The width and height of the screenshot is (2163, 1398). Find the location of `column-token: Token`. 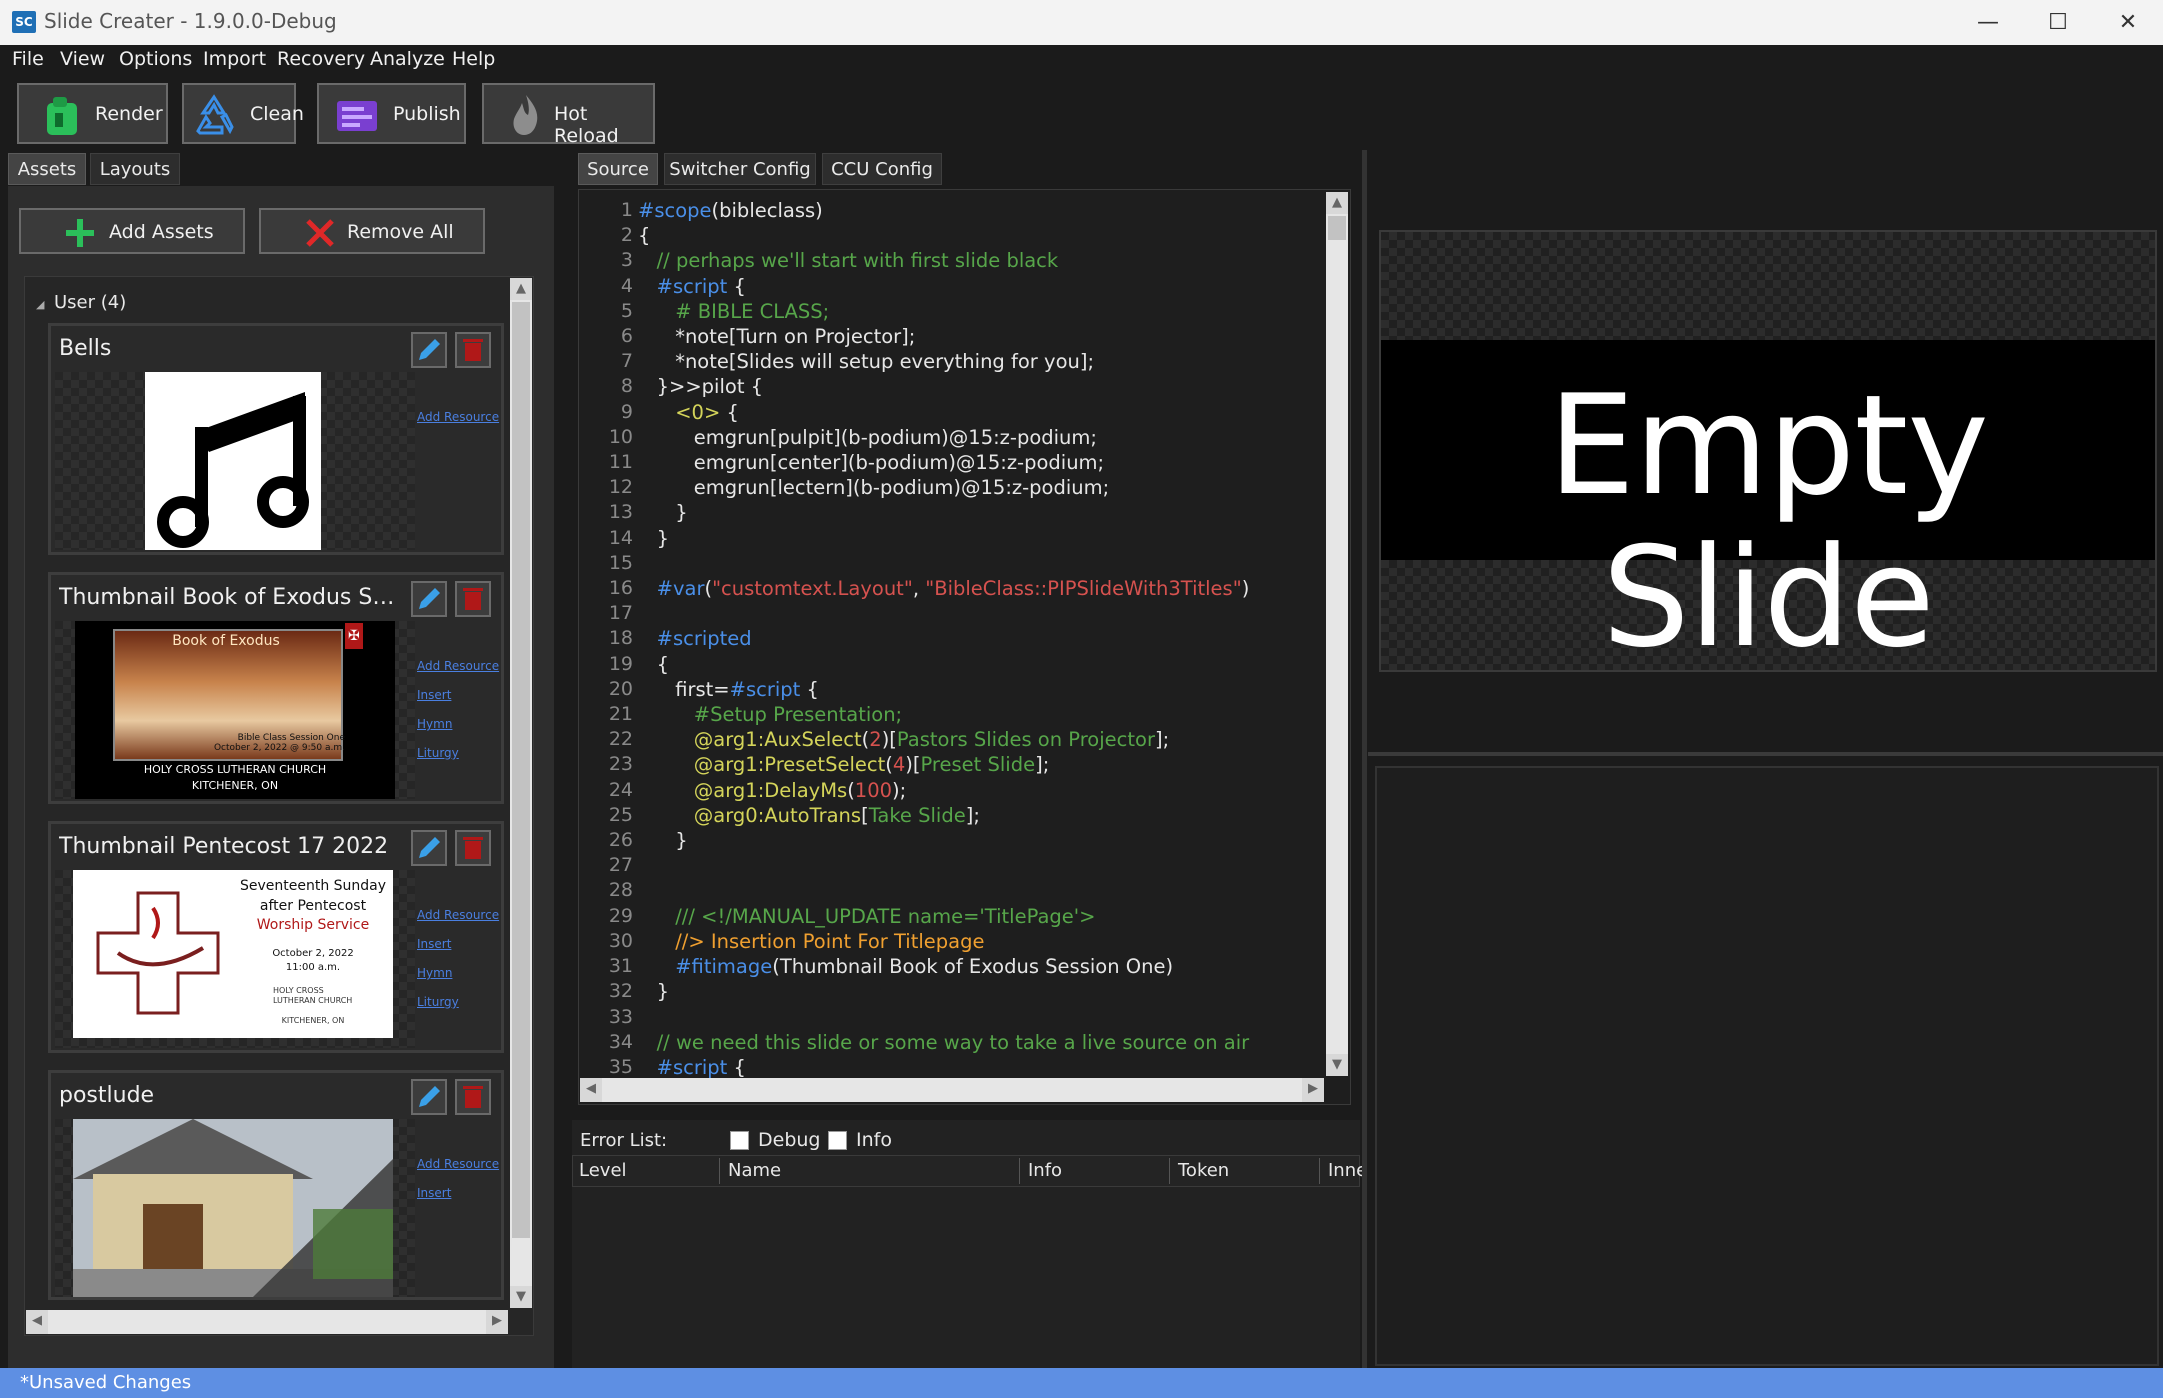

column-token: Token is located at coordinates (1203, 1170).